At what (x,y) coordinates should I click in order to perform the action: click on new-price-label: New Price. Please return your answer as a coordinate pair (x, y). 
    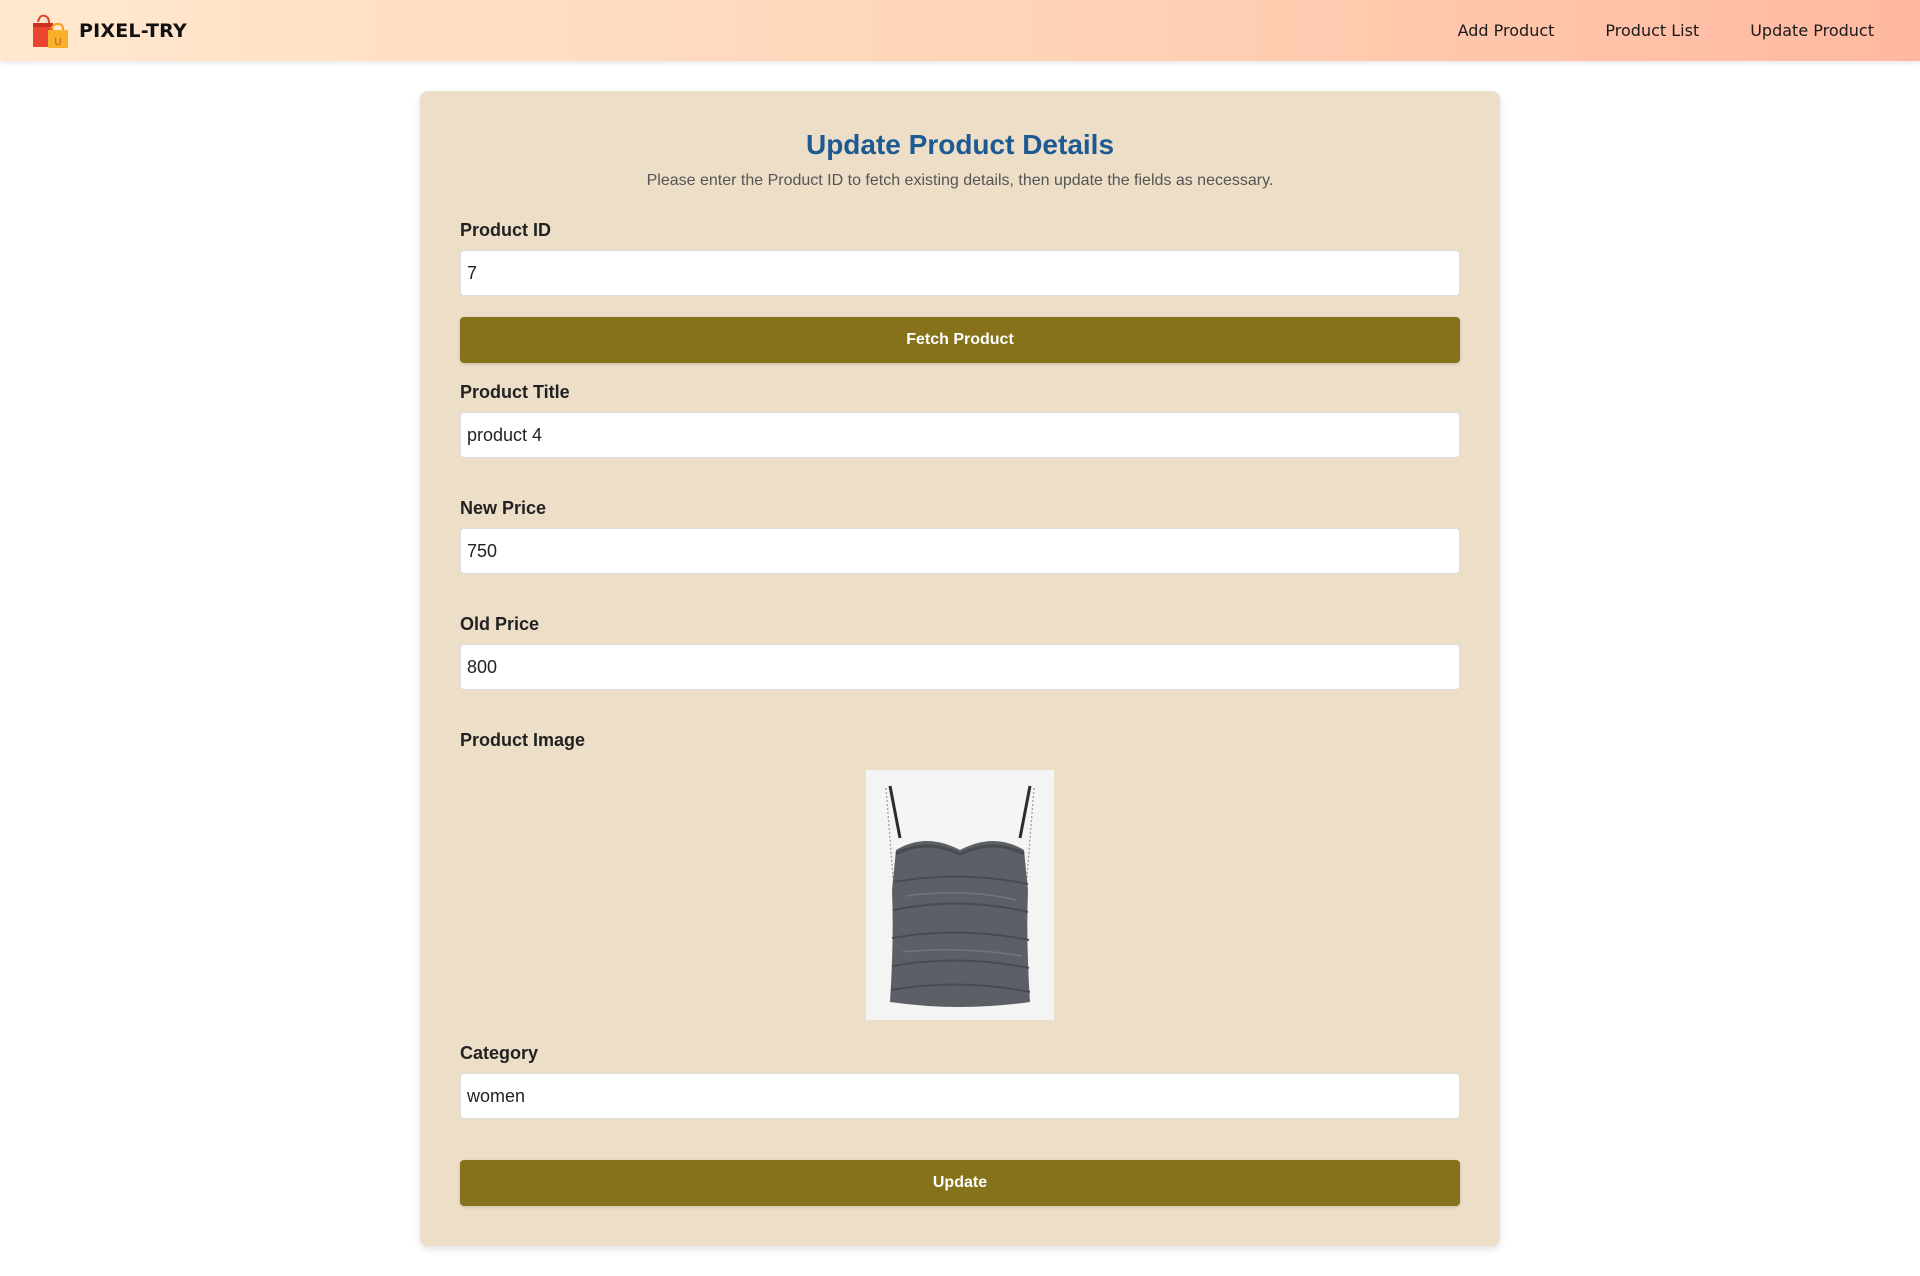
    Looking at the image, I should click on (503, 508).